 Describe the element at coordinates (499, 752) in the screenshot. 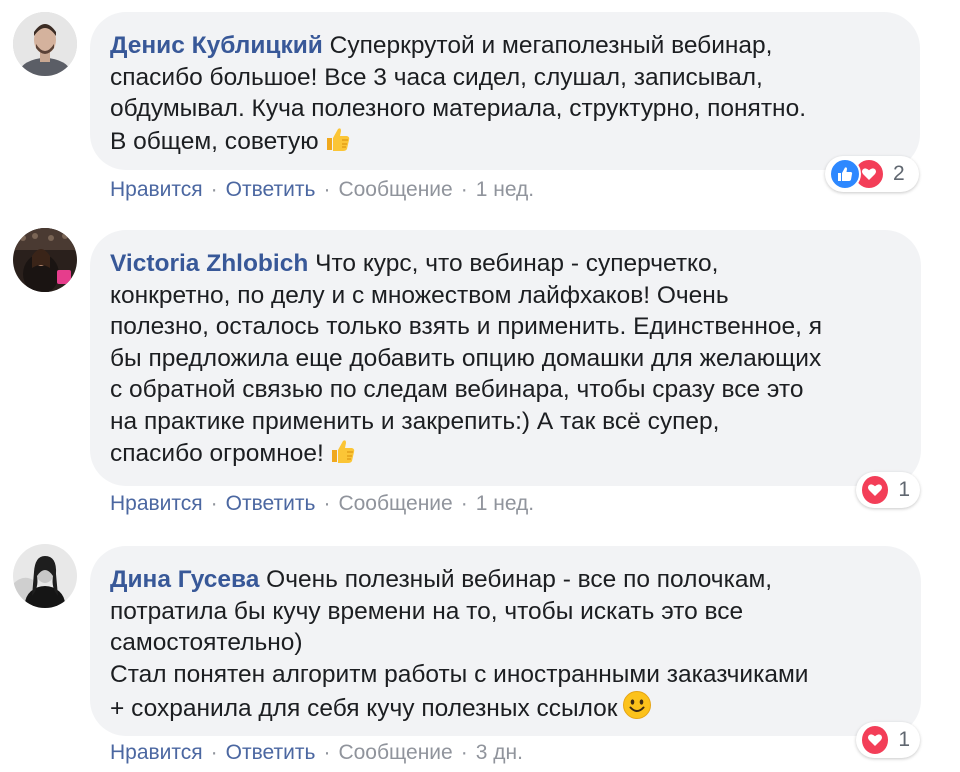

I see `timestamp: 3 дн.` at that location.